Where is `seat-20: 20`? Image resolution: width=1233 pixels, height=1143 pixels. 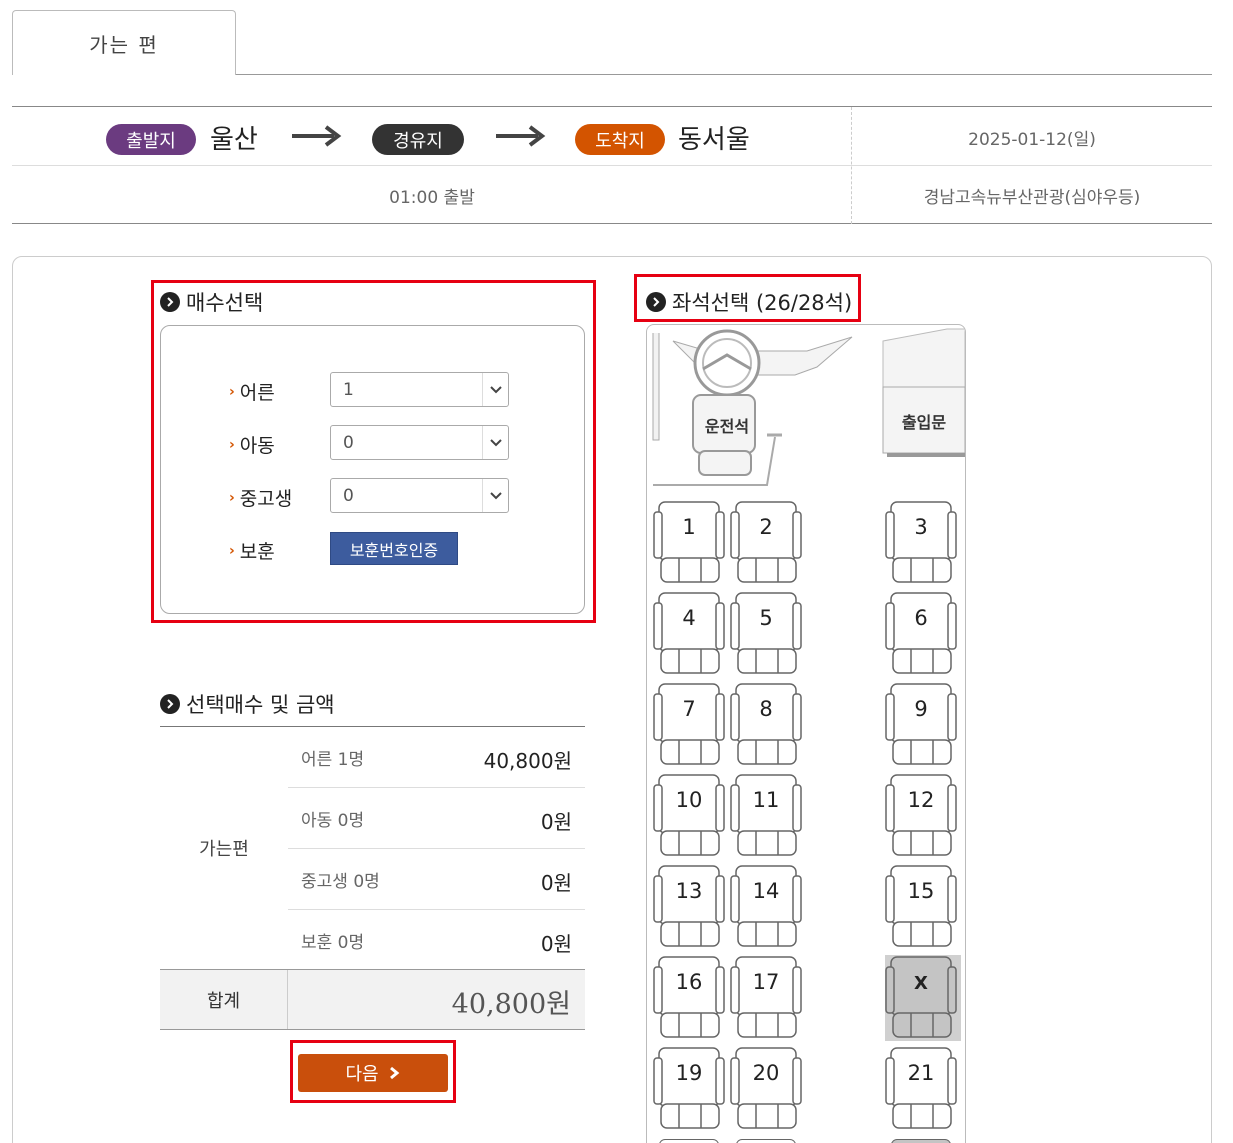
seat-20: 20 is located at coordinates (768, 1089).